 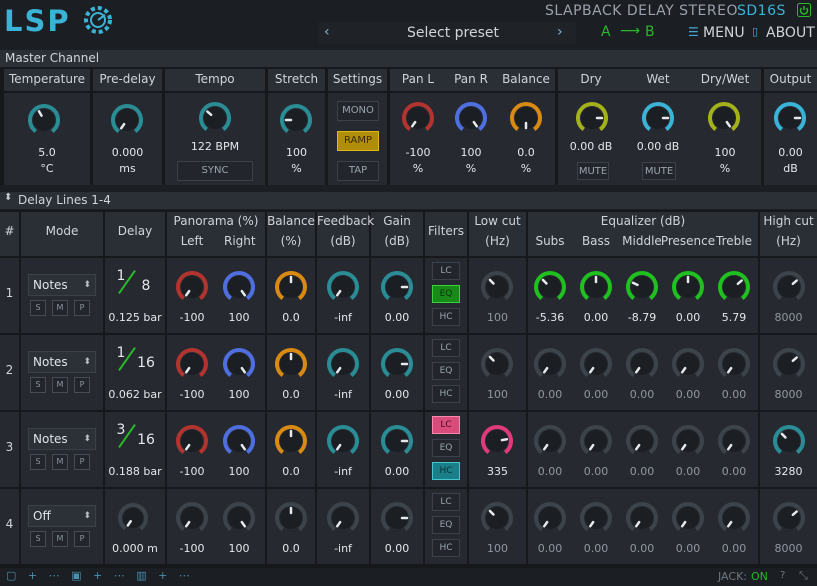 What do you see at coordinates (62, 516) in the screenshot?
I see `mode-select: Off ⬍` at bounding box center [62, 516].